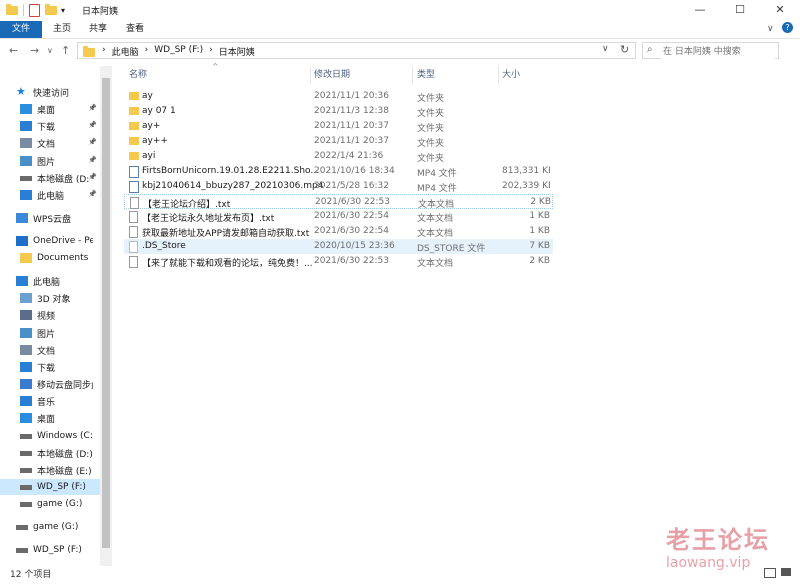 The image size is (800, 584). Describe the element at coordinates (125, 51) in the screenshot. I see `breadcrumb-this-pc: 此电脑` at that location.